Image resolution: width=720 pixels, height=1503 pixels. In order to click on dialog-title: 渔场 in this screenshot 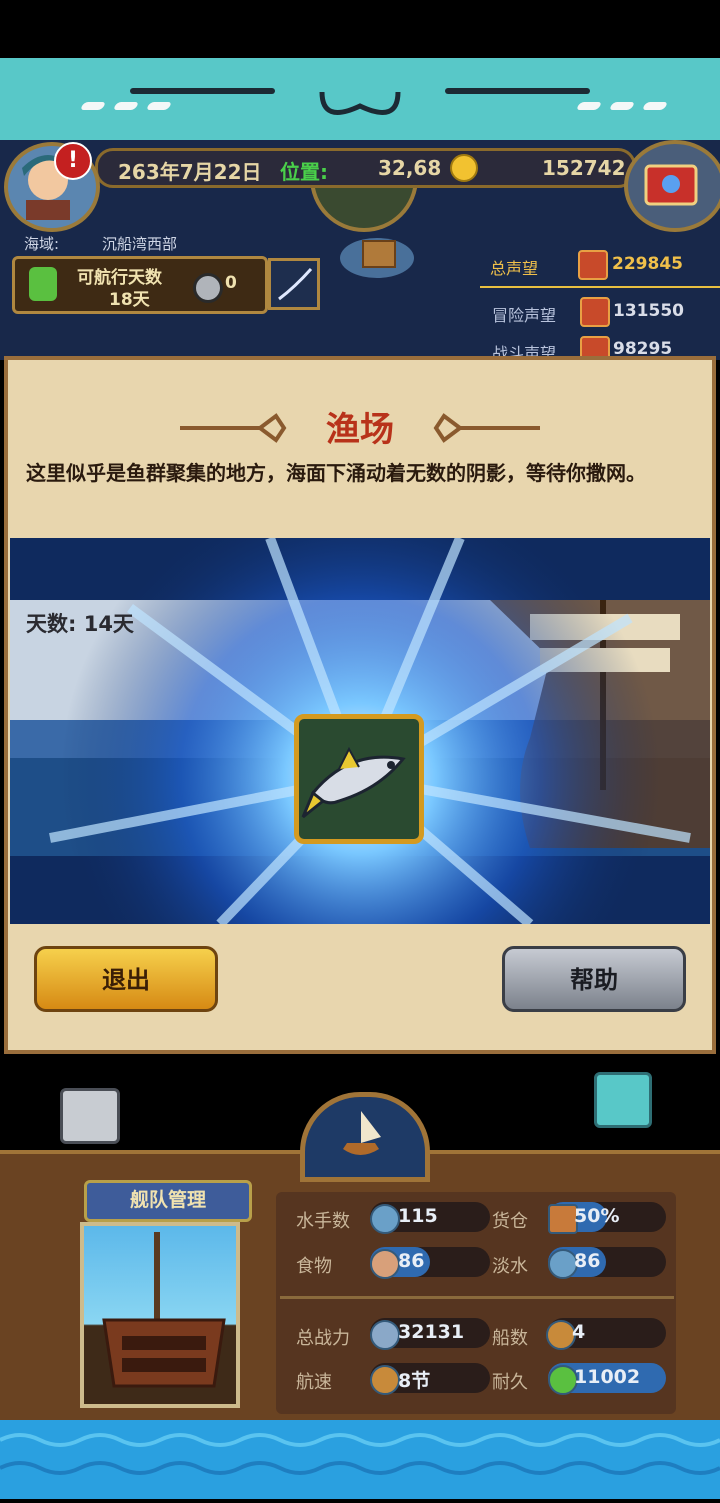, I will do `click(360, 430)`.